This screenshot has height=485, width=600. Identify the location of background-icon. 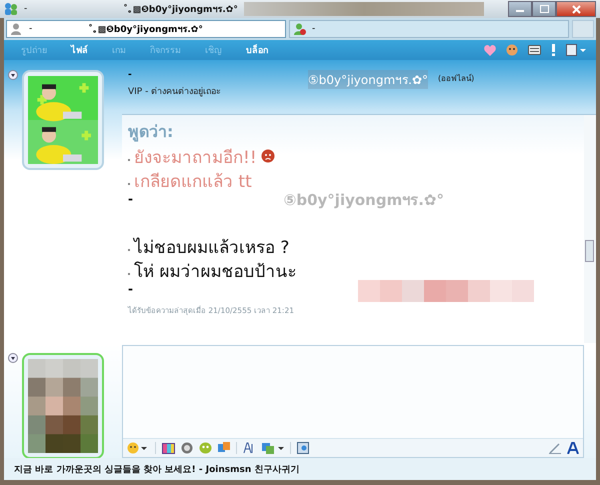
(168, 448).